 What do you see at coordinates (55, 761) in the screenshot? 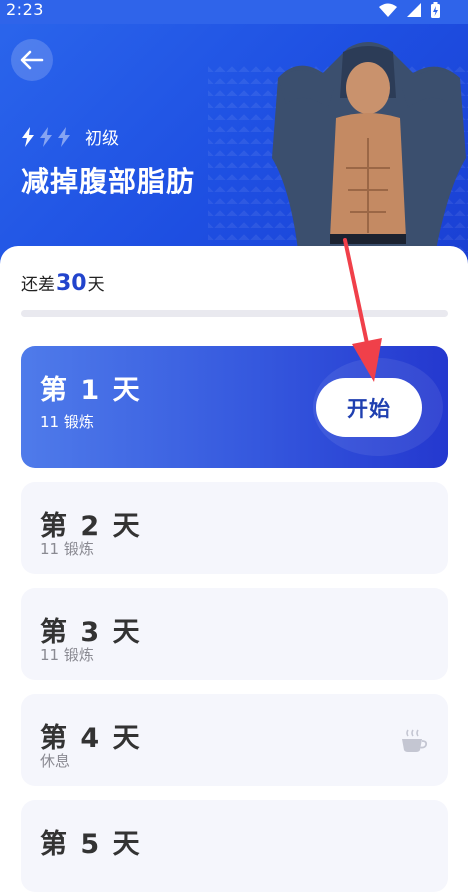
I see `day-subtitle: 休息` at bounding box center [55, 761].